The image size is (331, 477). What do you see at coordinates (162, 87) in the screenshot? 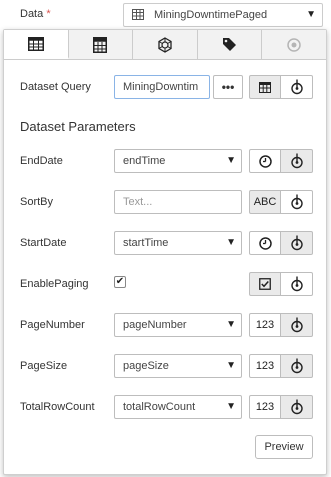
I see `dataset-query-input` at bounding box center [162, 87].